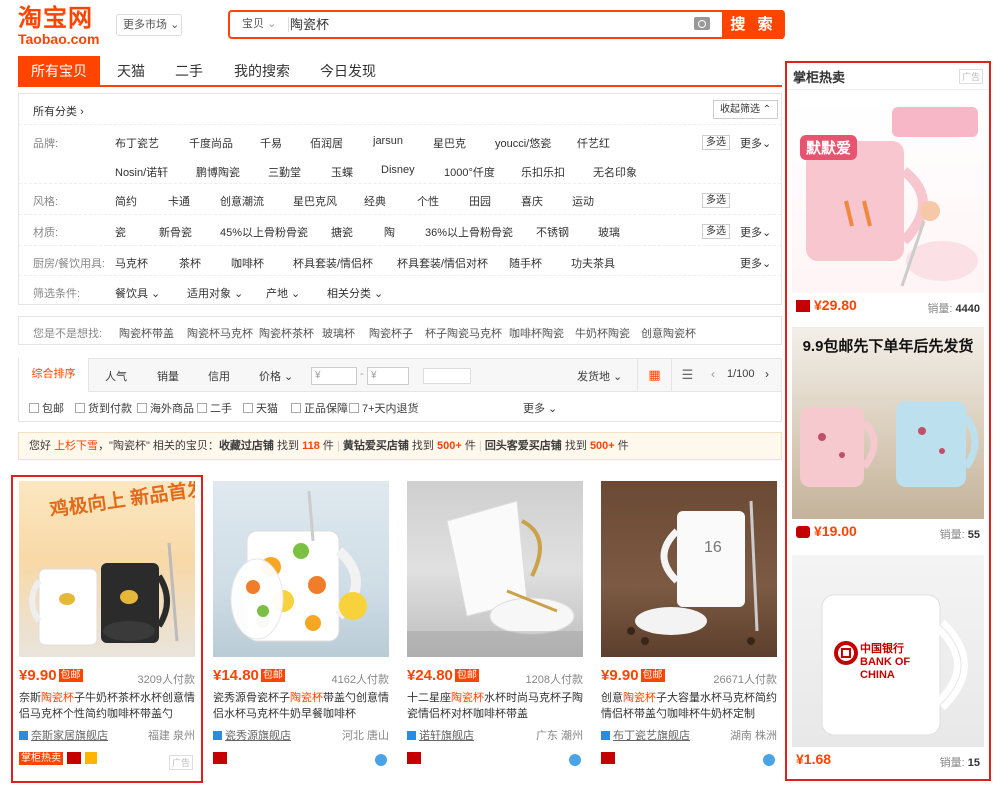 The width and height of the screenshot is (1000, 786). What do you see at coordinates (888, 651) in the screenshot?
I see `sidebar-product-image: 中国银行 BANK OF CHINA` at bounding box center [888, 651].